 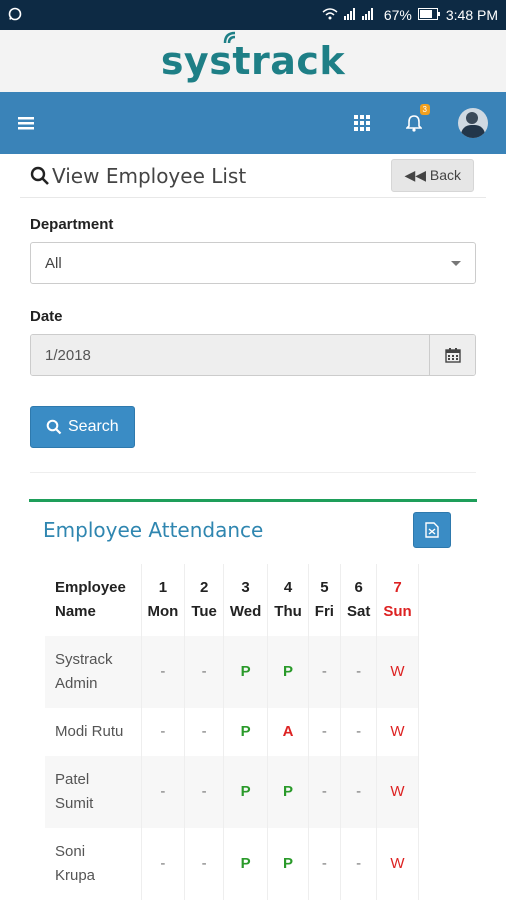 I want to click on department-select: All, so click(x=253, y=263).